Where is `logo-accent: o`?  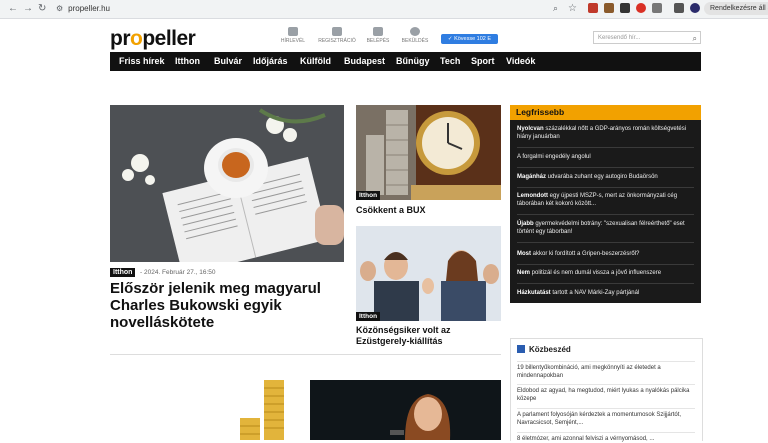 logo-accent: o is located at coordinates (136, 38).